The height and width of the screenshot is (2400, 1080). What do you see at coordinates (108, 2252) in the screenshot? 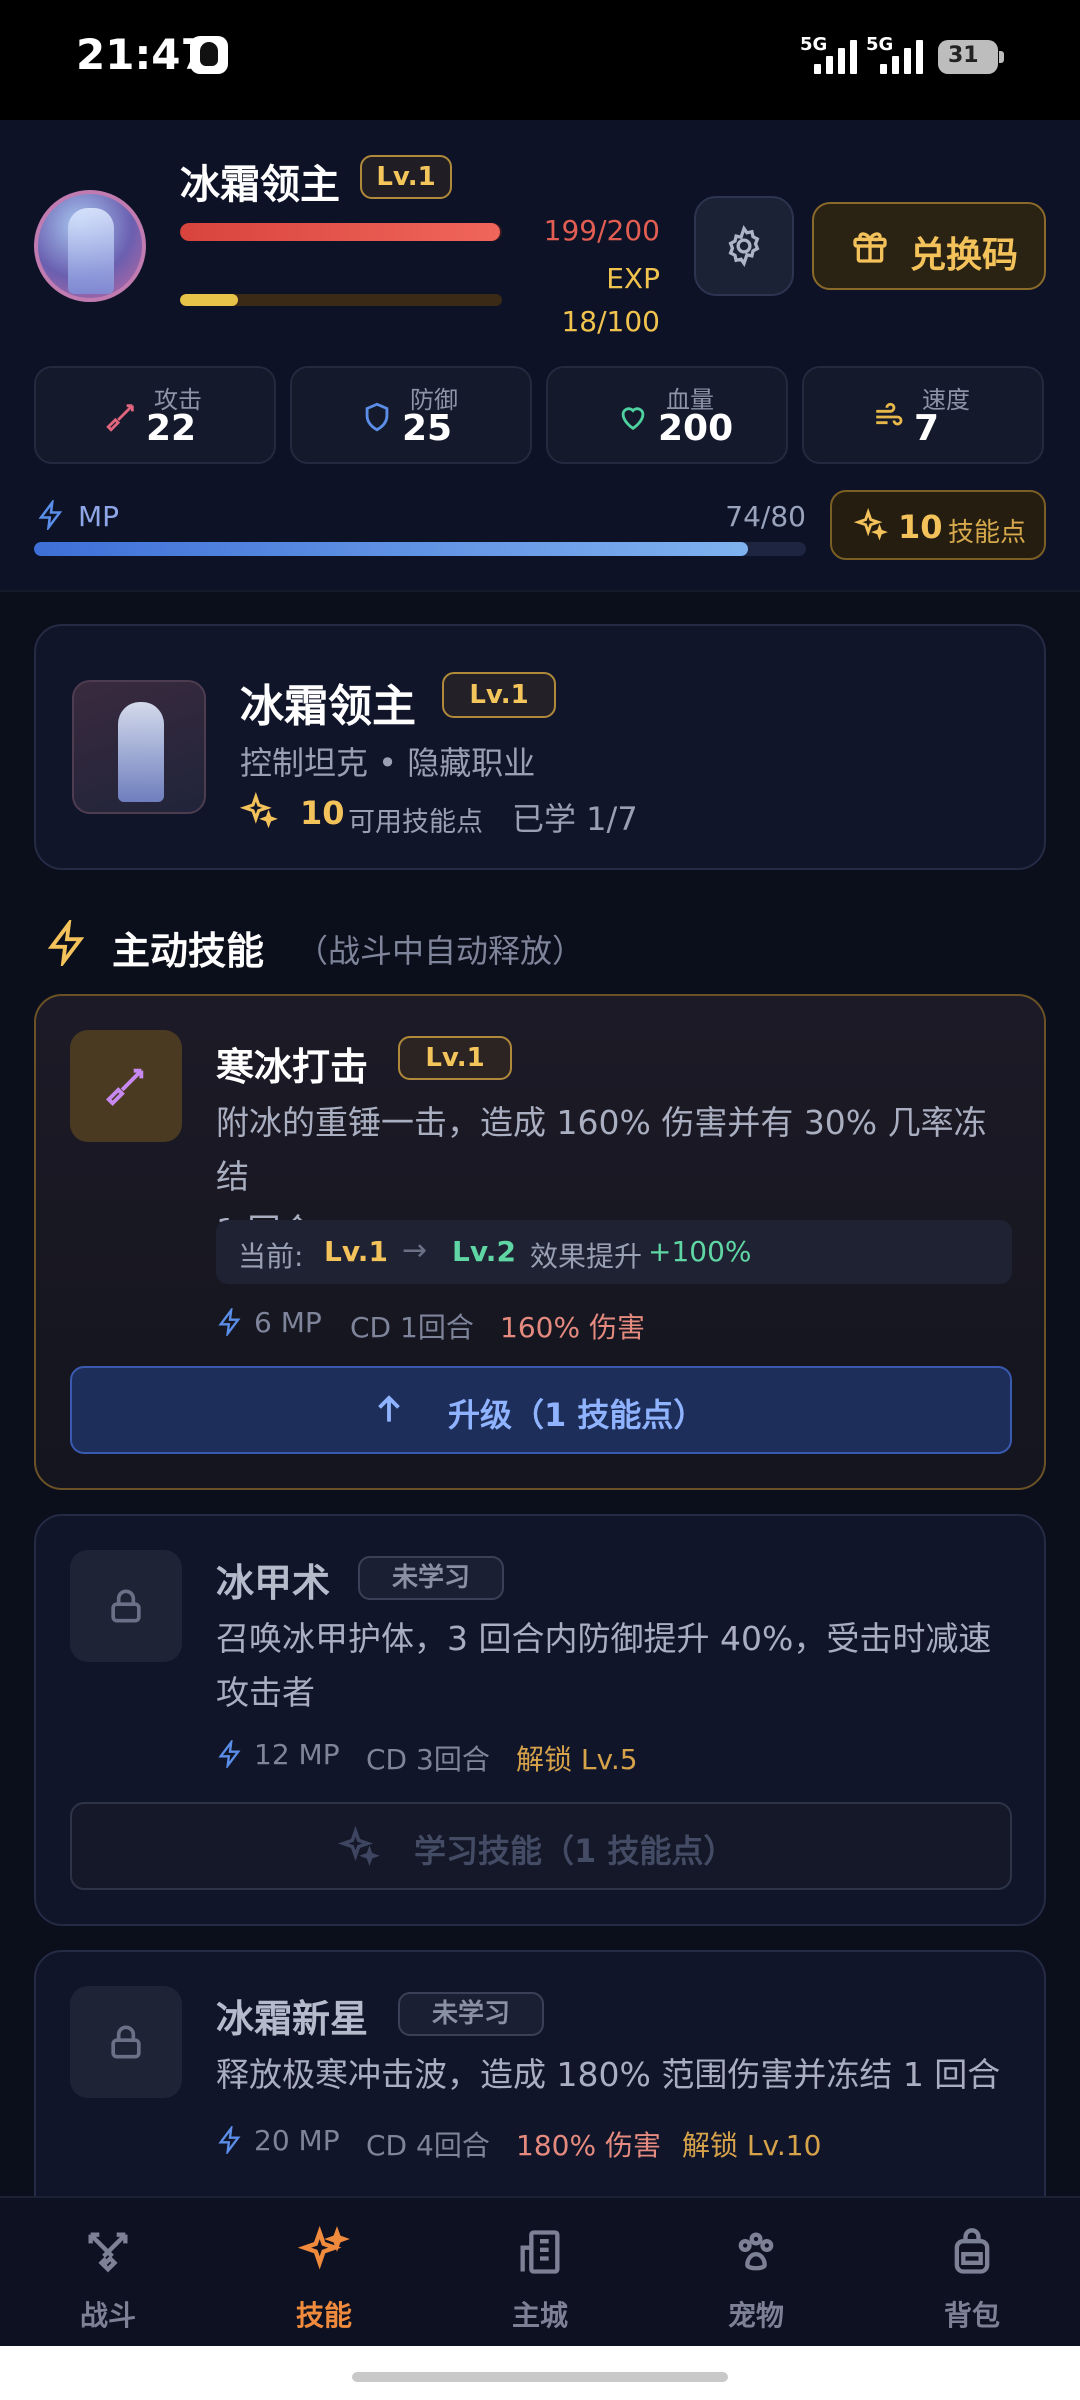
I see `crossed-swords-icon` at bounding box center [108, 2252].